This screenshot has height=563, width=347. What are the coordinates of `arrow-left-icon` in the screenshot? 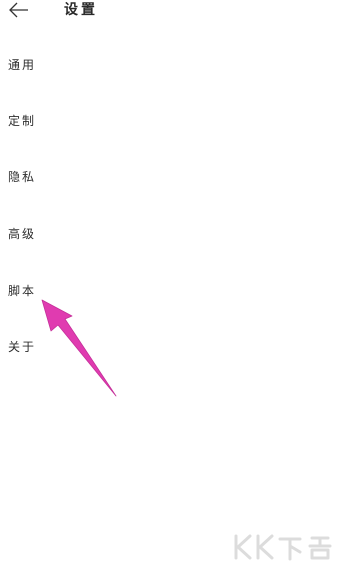 It's located at (18, 10).